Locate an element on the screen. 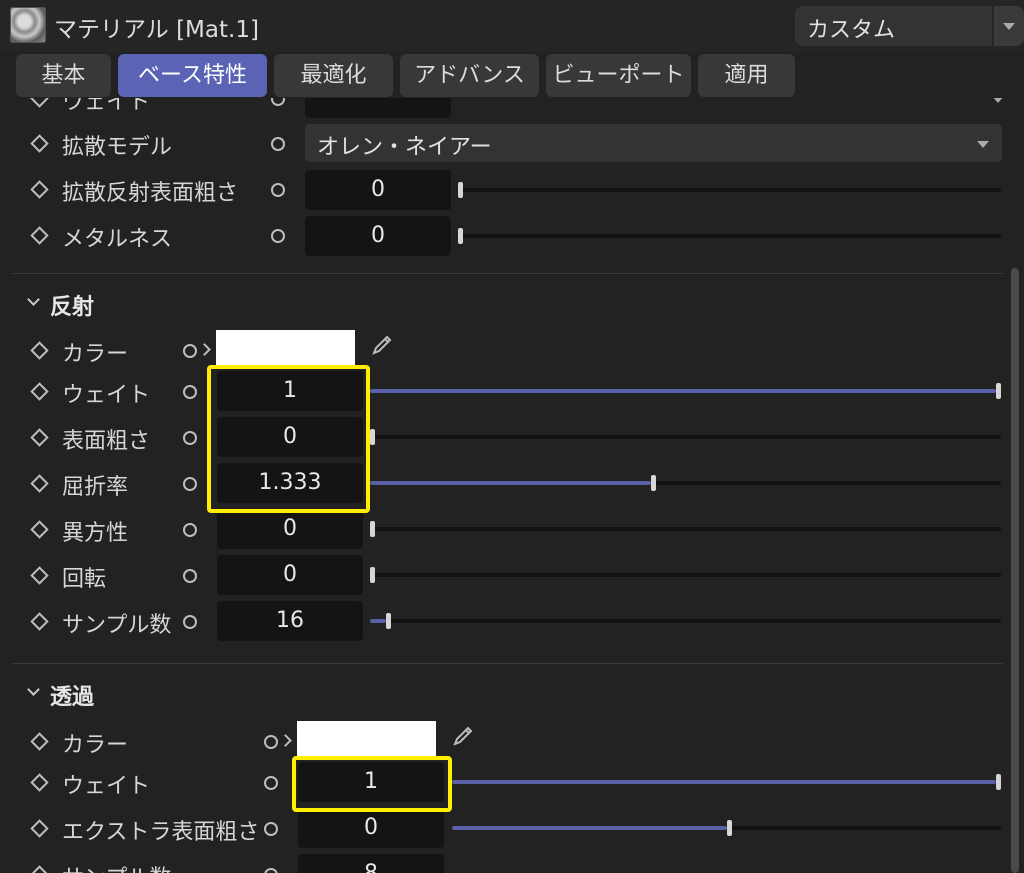 The image size is (1024, 873). tab-advanced: アドバンス is located at coordinates (469, 75).